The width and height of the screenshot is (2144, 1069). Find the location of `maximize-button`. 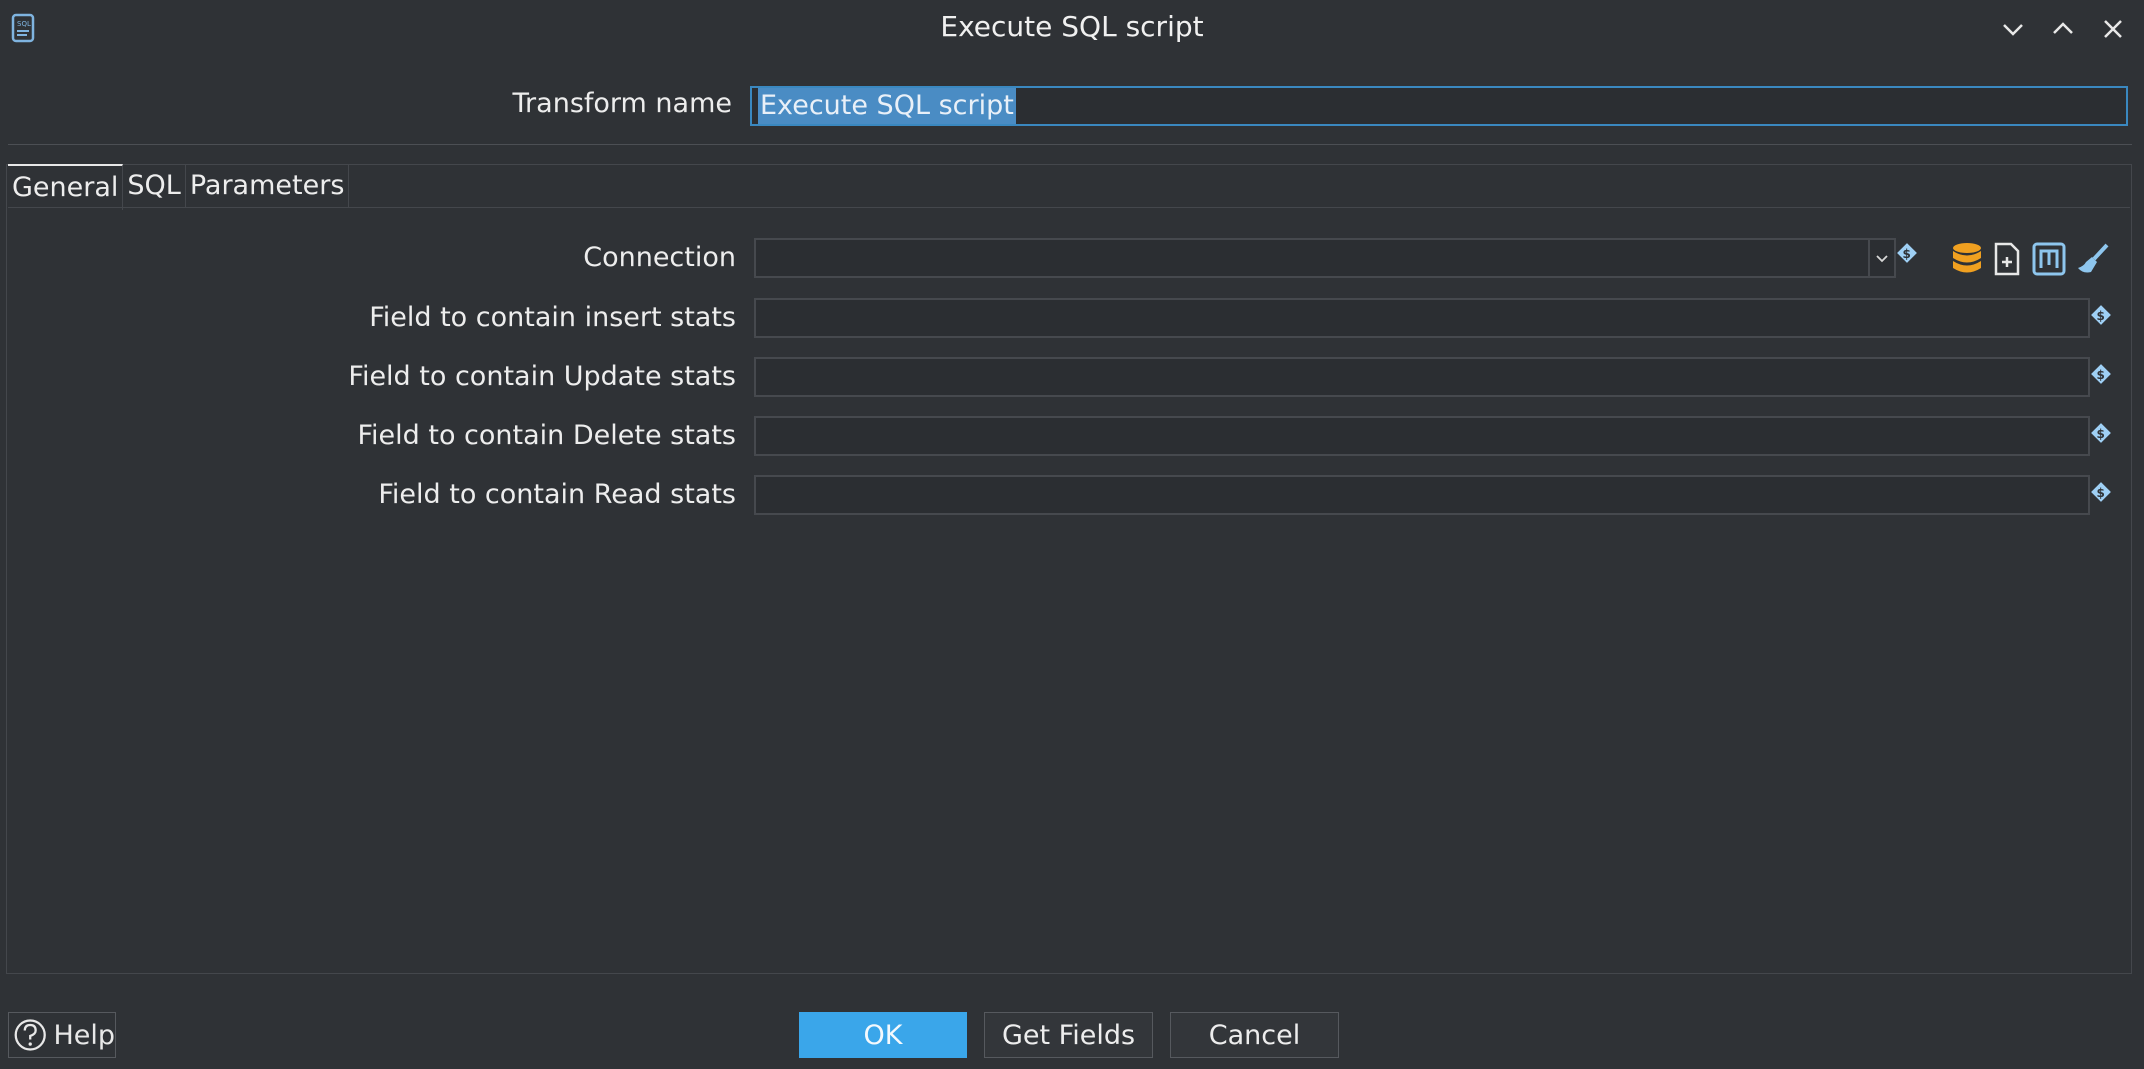

maximize-button is located at coordinates (2063, 29).